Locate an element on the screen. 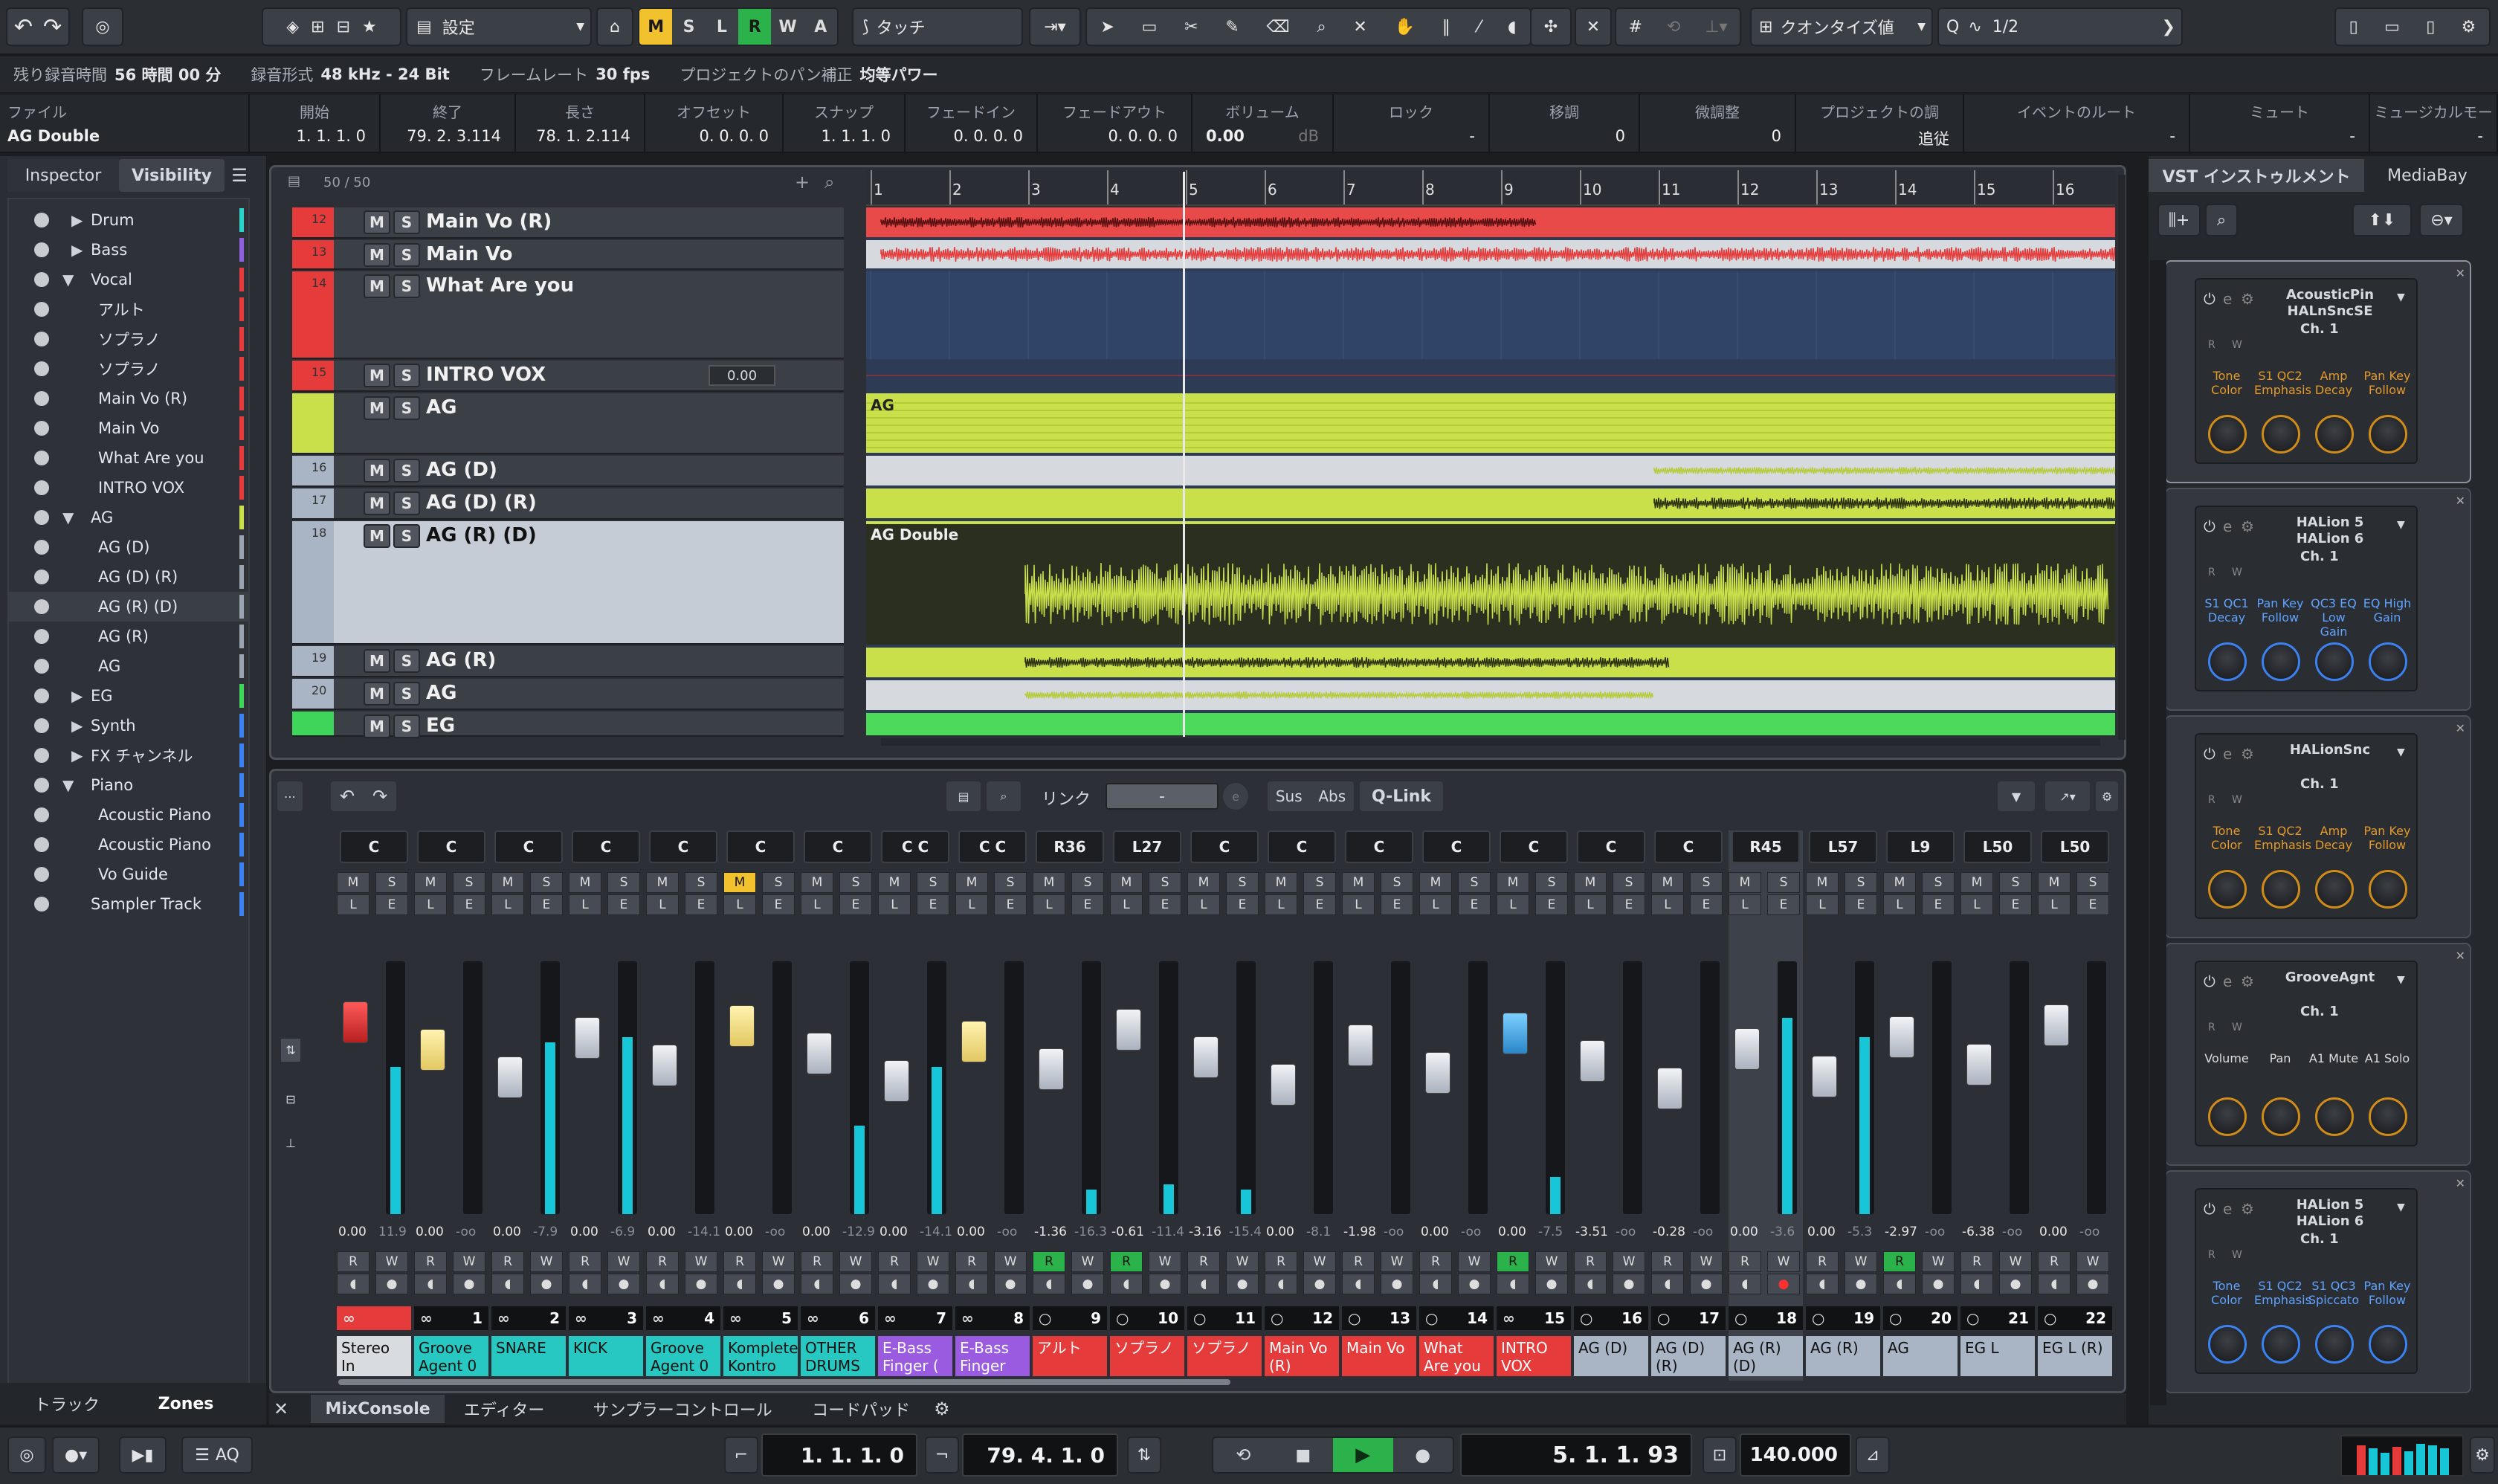 This screenshot has width=2498, height=1484. search-icon: ⌕ is located at coordinates (829, 182).